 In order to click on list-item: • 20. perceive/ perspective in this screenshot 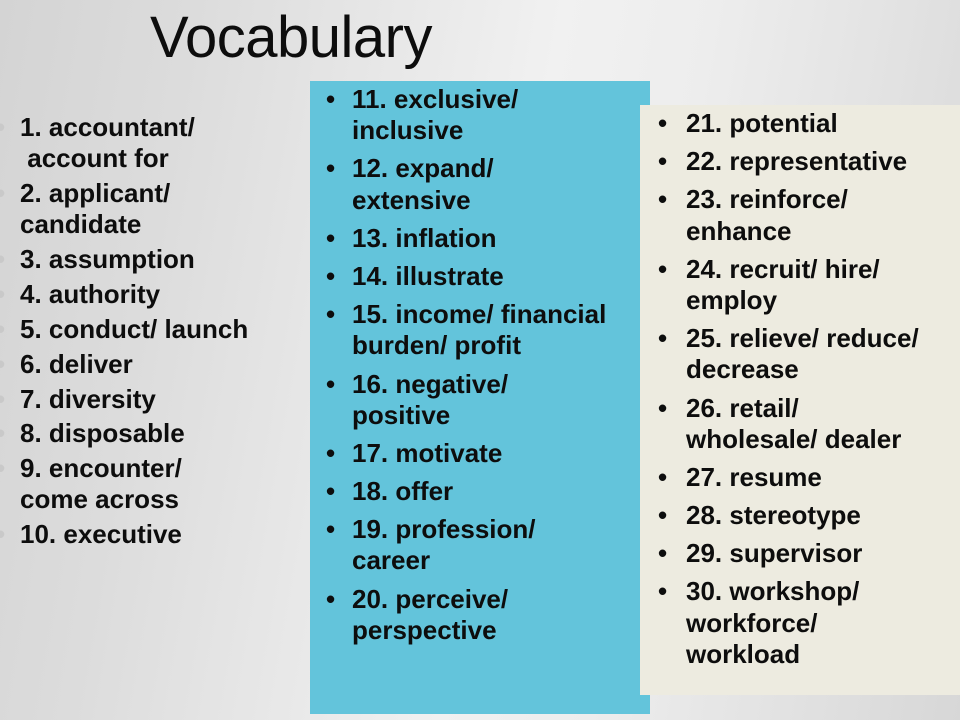, I will do `click(490, 615)`.